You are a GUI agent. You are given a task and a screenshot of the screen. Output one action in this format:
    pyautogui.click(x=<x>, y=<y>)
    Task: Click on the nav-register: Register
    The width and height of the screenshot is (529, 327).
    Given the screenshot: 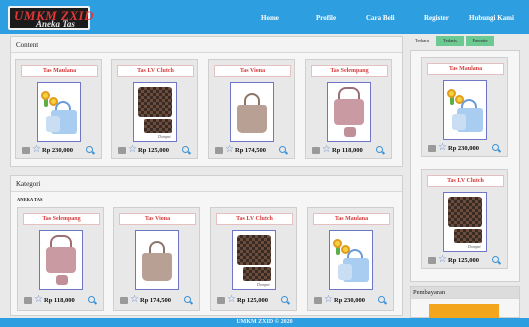 What is the action you would take?
    pyautogui.click(x=436, y=18)
    